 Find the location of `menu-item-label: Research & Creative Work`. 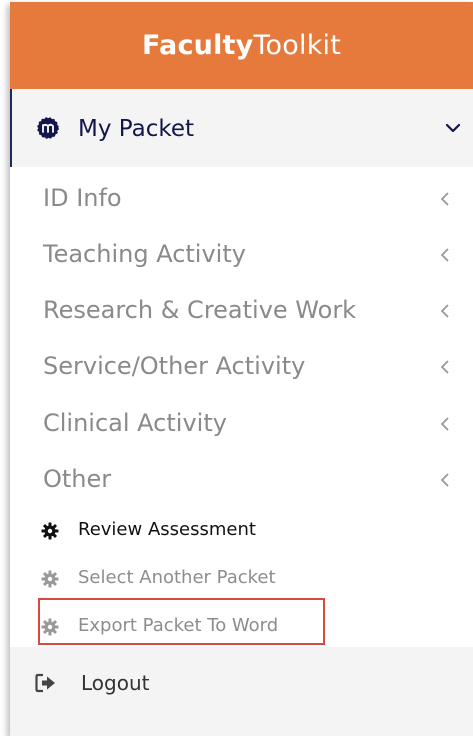

menu-item-label: Research & Creative Work is located at coordinates (200, 310).